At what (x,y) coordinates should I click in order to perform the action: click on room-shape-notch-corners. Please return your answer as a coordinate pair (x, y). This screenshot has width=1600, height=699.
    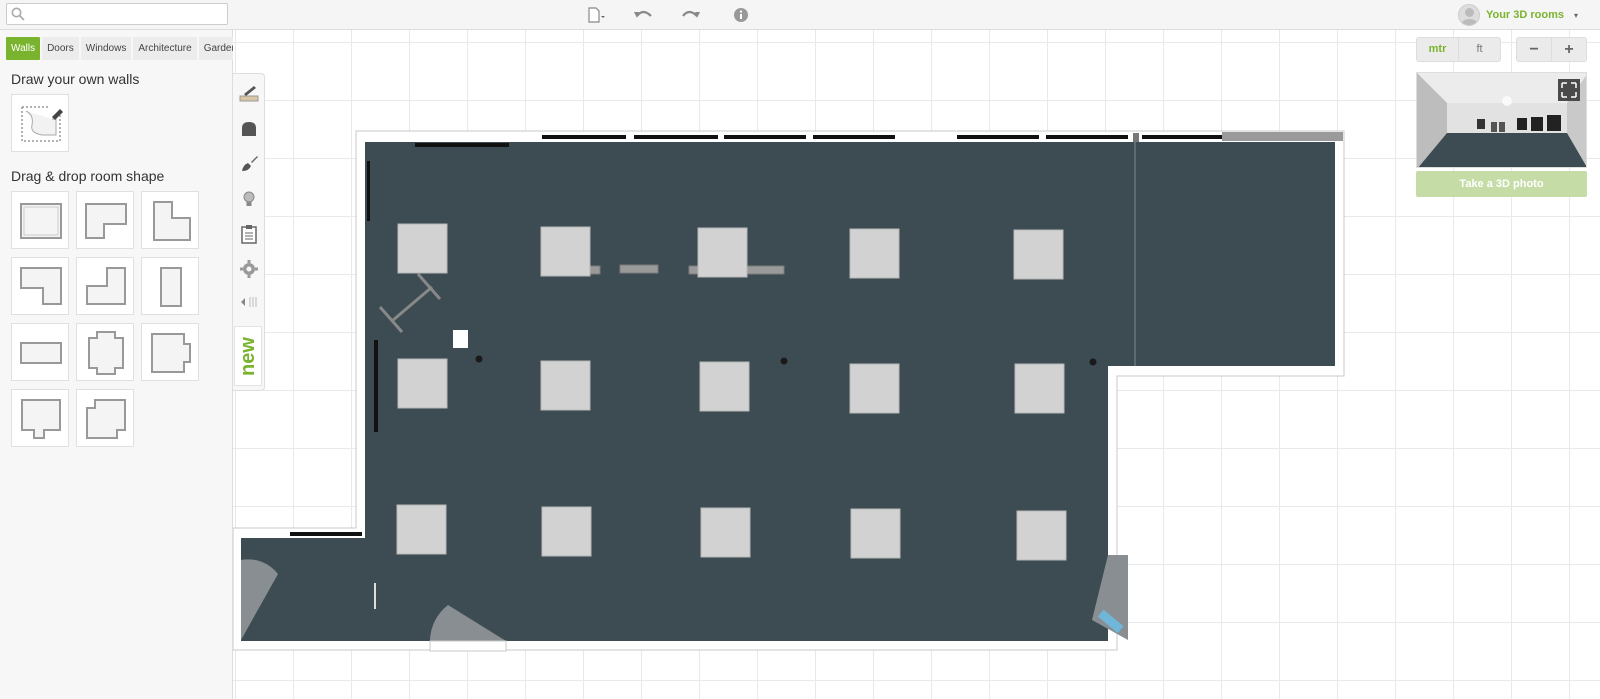
    Looking at the image, I should click on (105, 418).